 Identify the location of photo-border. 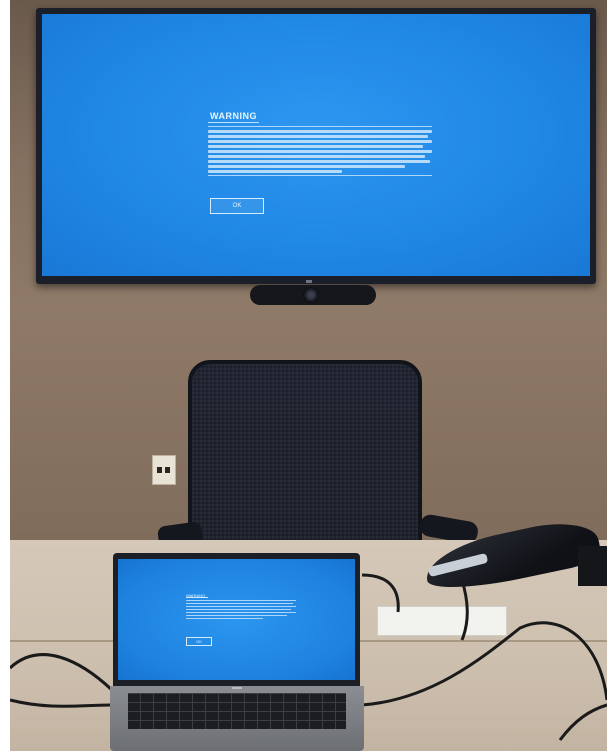
(5, 375).